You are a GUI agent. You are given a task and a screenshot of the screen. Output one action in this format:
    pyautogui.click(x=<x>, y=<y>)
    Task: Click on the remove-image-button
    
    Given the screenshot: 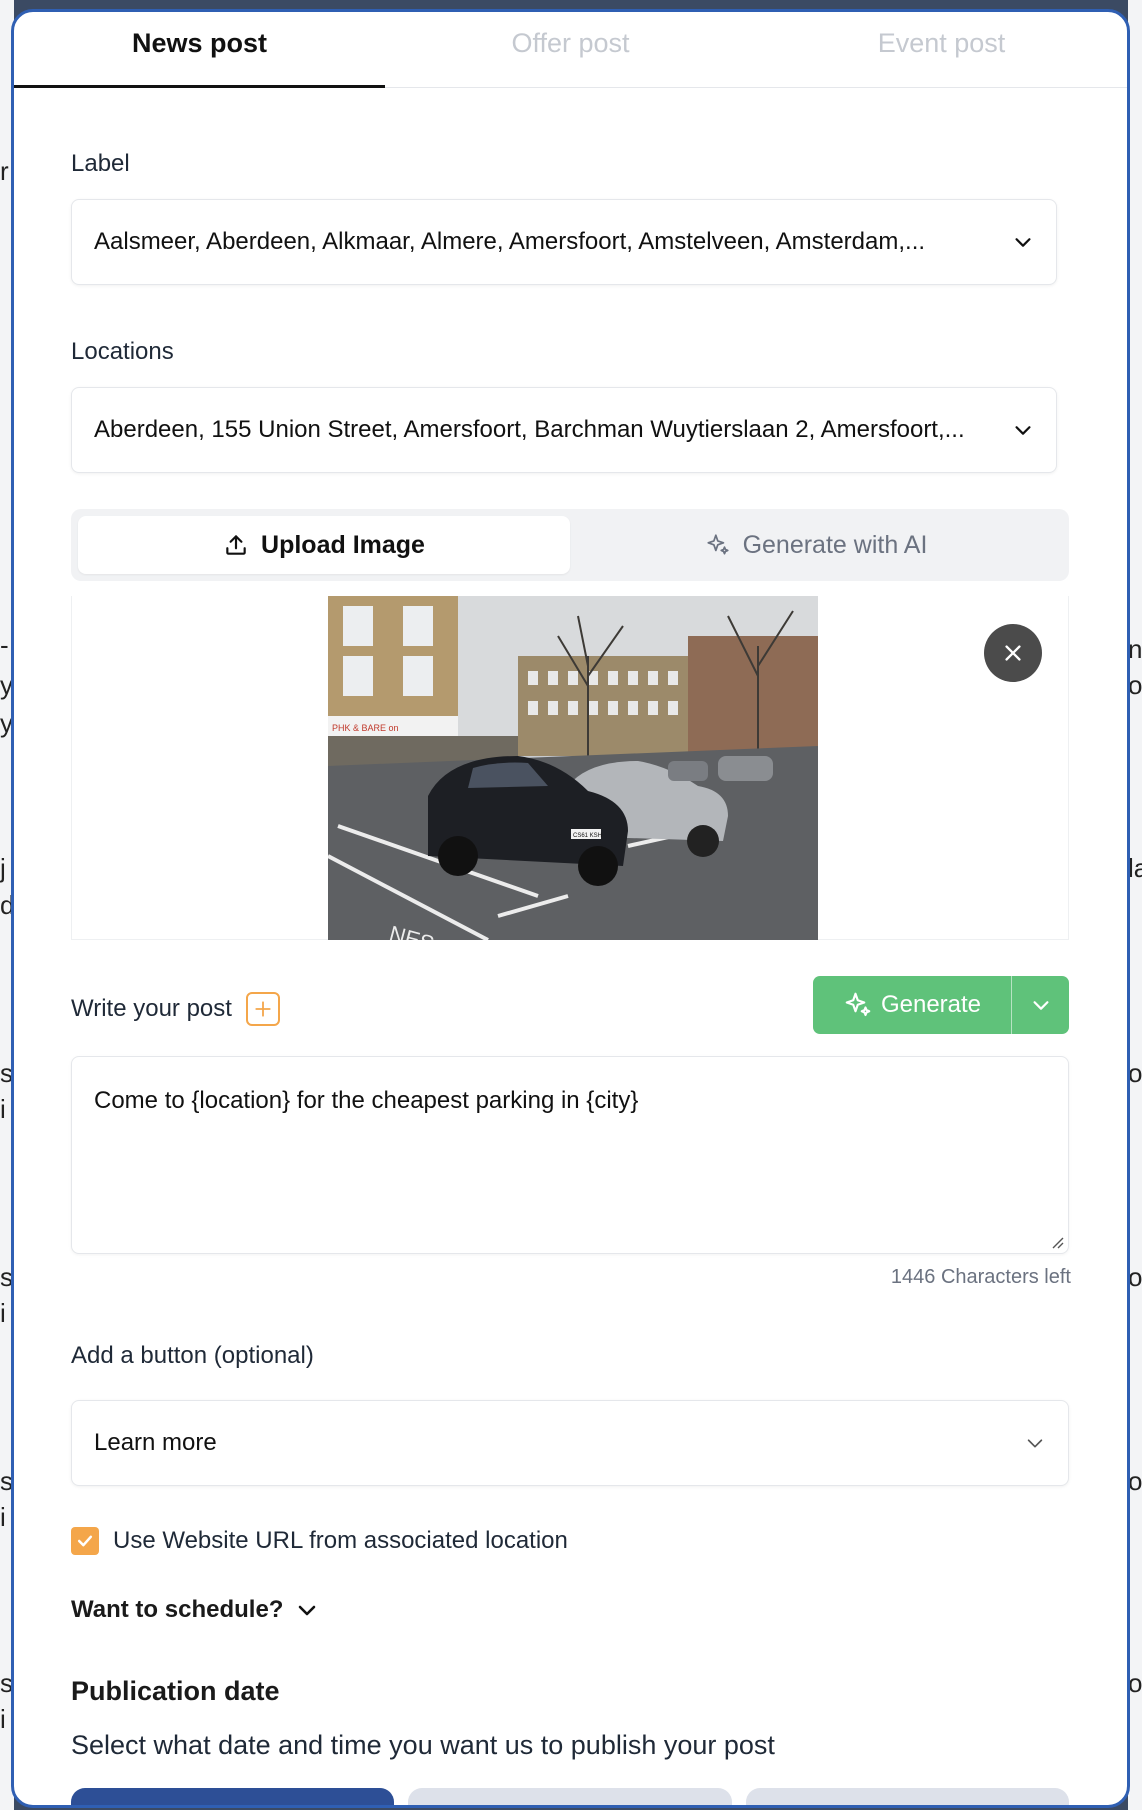 What is the action you would take?
    pyautogui.click(x=1013, y=653)
    